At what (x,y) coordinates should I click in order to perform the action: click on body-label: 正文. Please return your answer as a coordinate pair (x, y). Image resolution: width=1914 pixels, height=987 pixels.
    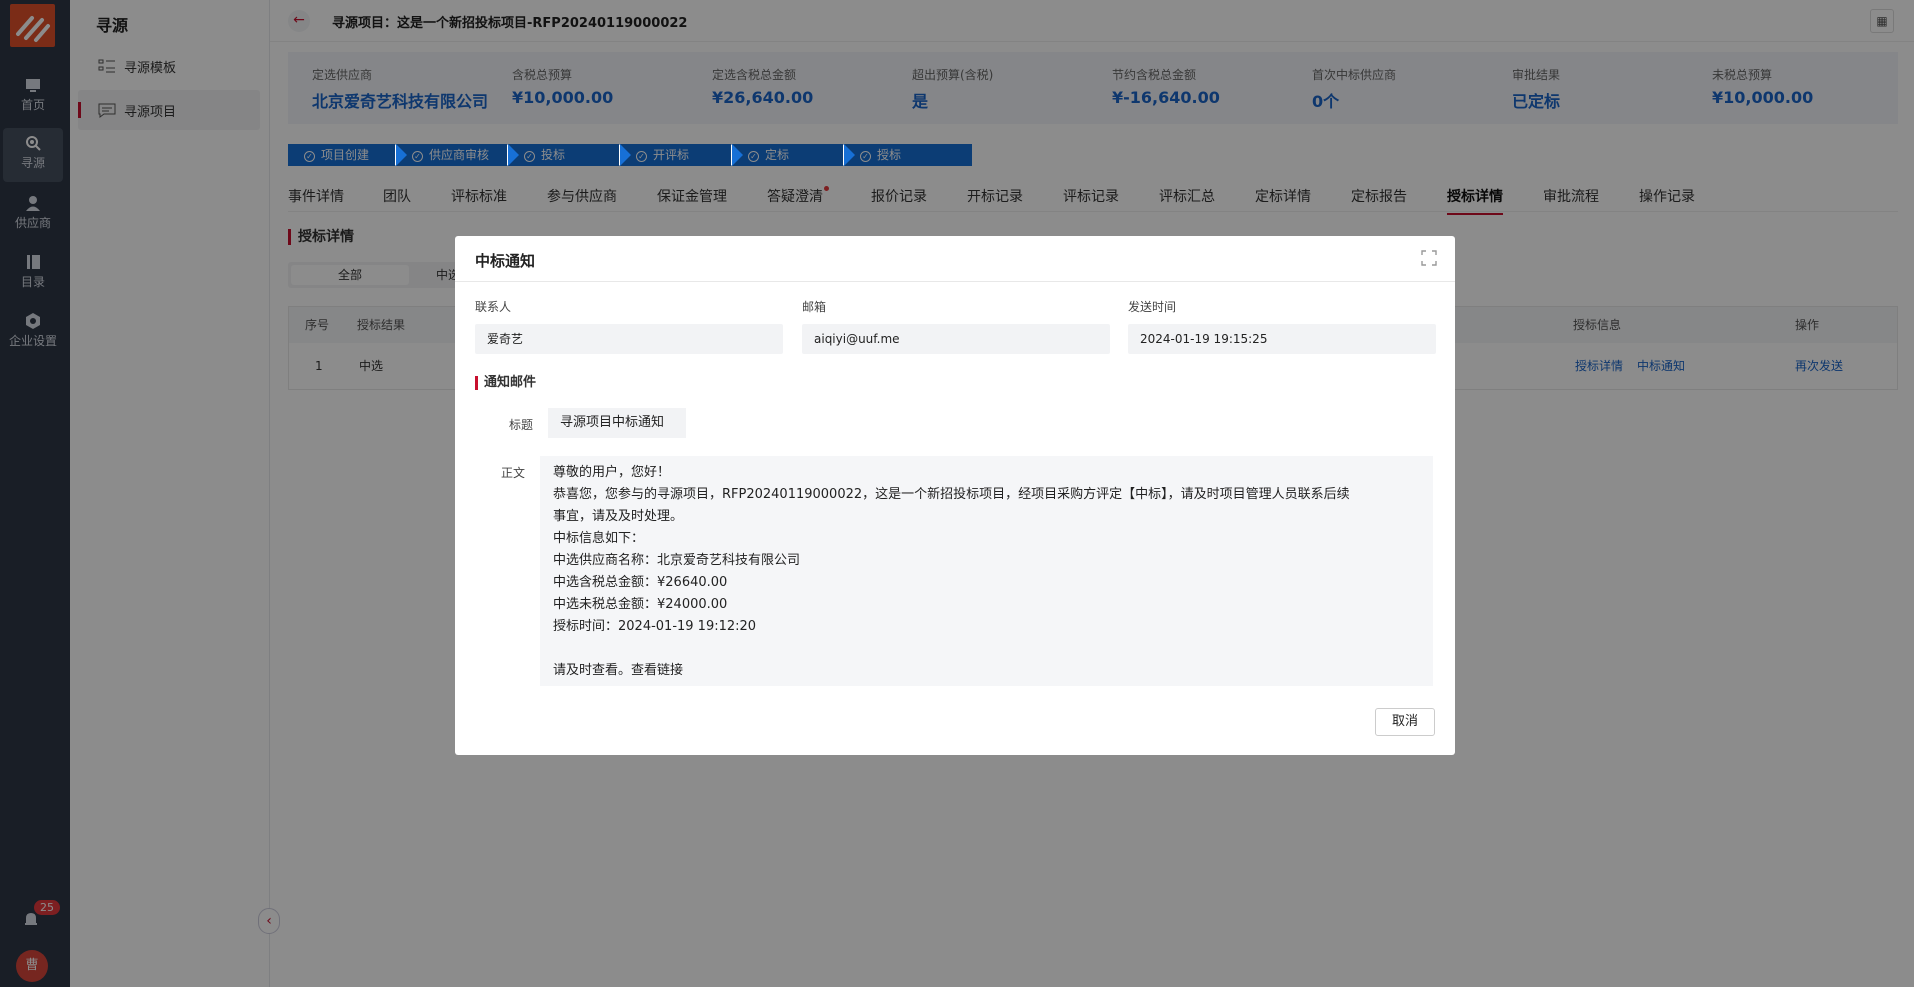
    Looking at the image, I should click on (513, 473).